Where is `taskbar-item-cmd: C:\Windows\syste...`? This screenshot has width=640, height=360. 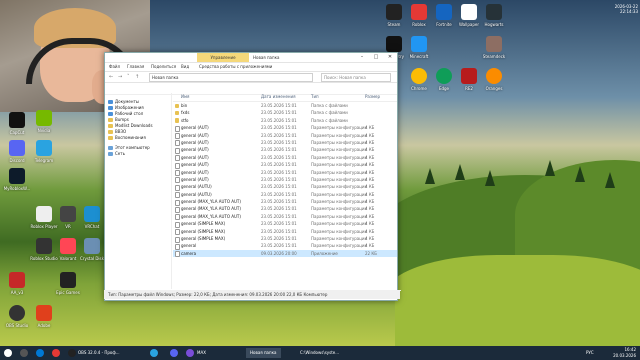
taskbar-item-cmd: C:\Windows\syste... is located at coordinates (319, 353).